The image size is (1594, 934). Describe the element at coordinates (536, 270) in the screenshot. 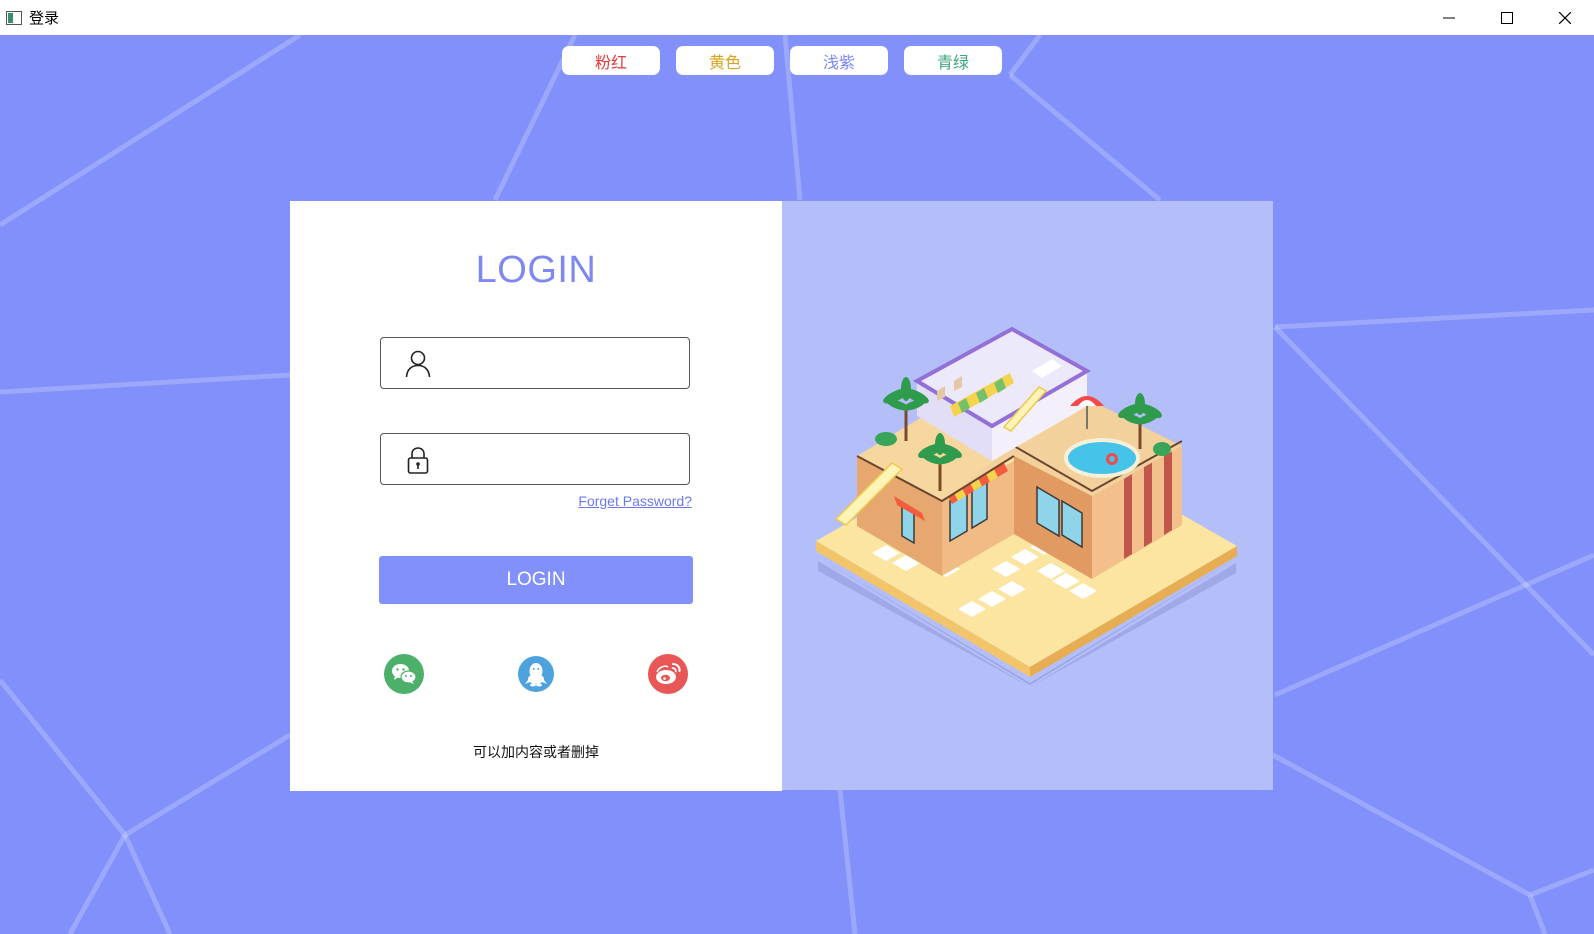

I see `login-title: LOGIN` at that location.